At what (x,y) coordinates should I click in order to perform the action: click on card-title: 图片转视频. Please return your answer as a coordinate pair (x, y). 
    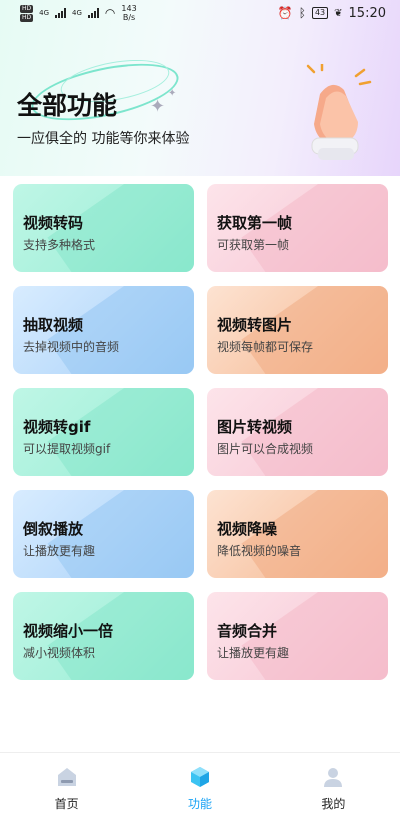
    Looking at the image, I should click on (255, 427).